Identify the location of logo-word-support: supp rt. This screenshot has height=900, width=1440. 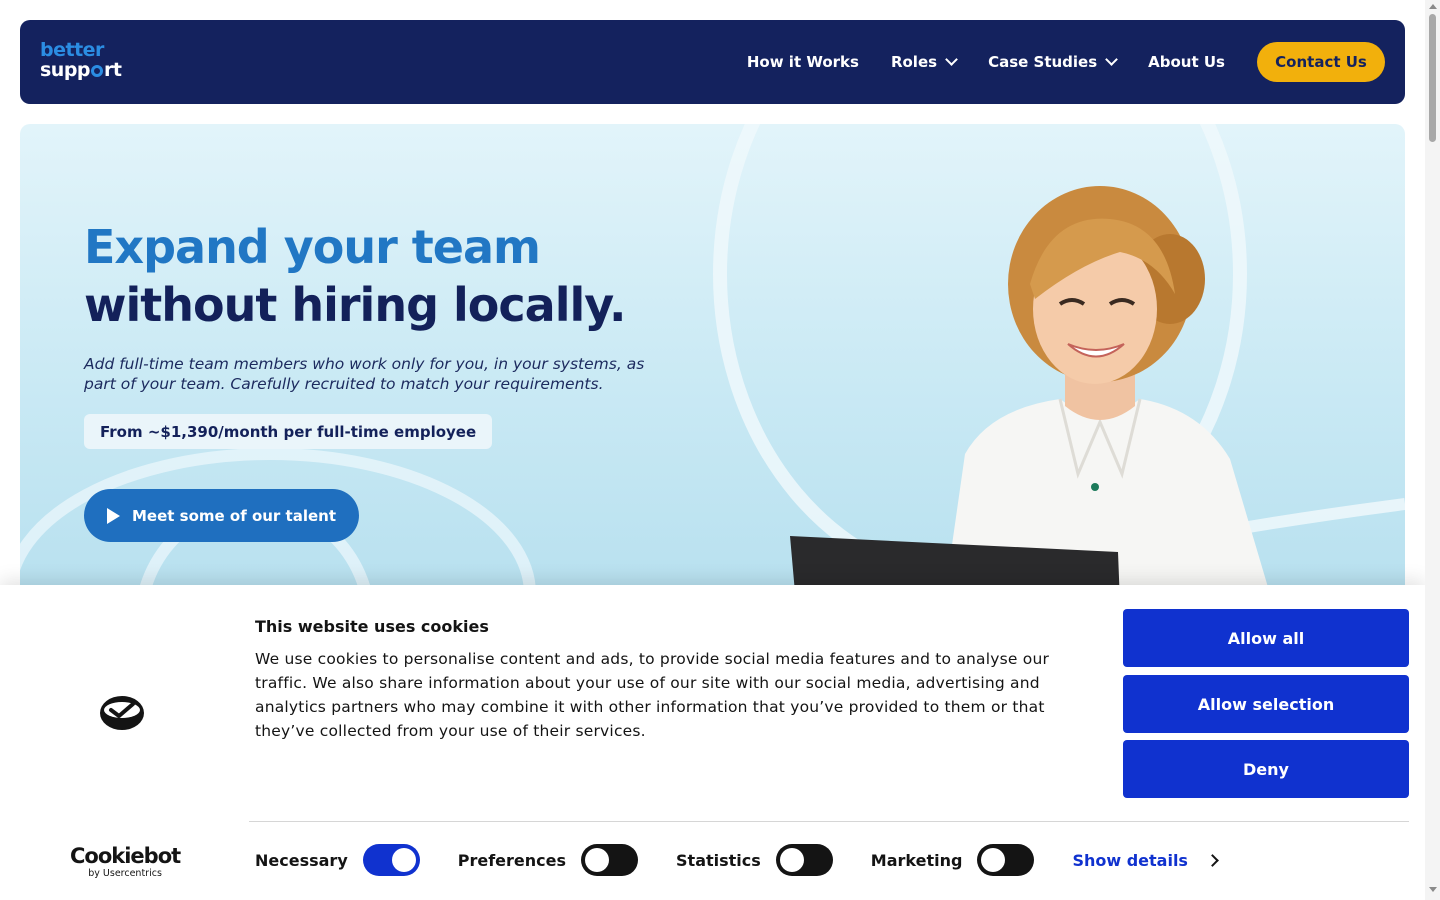
(81, 70).